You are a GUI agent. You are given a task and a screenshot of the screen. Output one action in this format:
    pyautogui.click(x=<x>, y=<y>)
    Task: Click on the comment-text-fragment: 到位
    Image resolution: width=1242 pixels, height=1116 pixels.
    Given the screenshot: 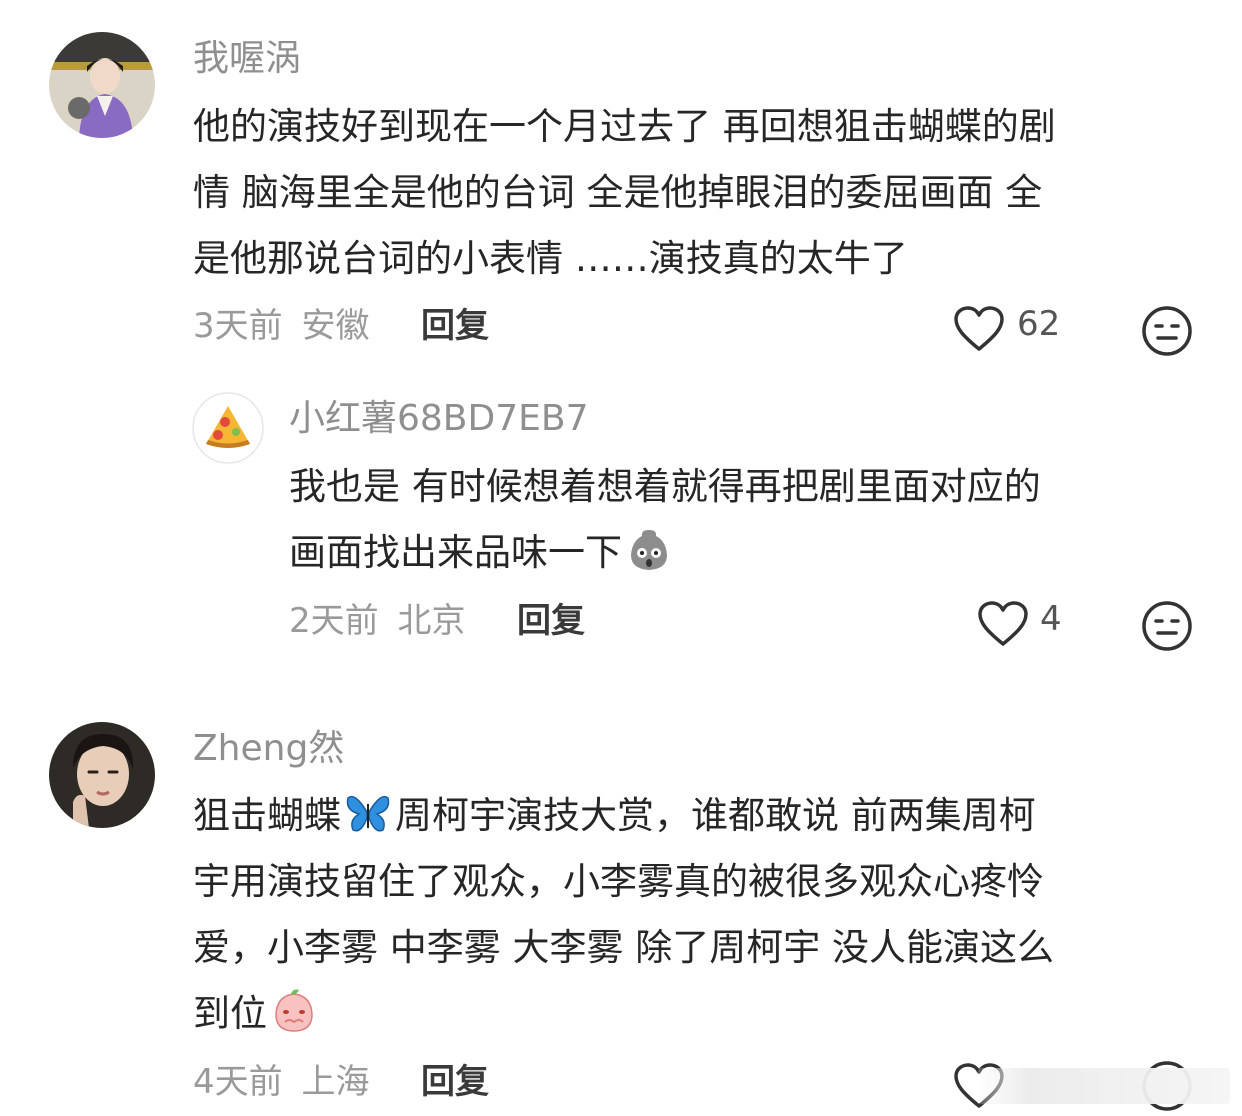 What is the action you would take?
    pyautogui.click(x=230, y=1013)
    